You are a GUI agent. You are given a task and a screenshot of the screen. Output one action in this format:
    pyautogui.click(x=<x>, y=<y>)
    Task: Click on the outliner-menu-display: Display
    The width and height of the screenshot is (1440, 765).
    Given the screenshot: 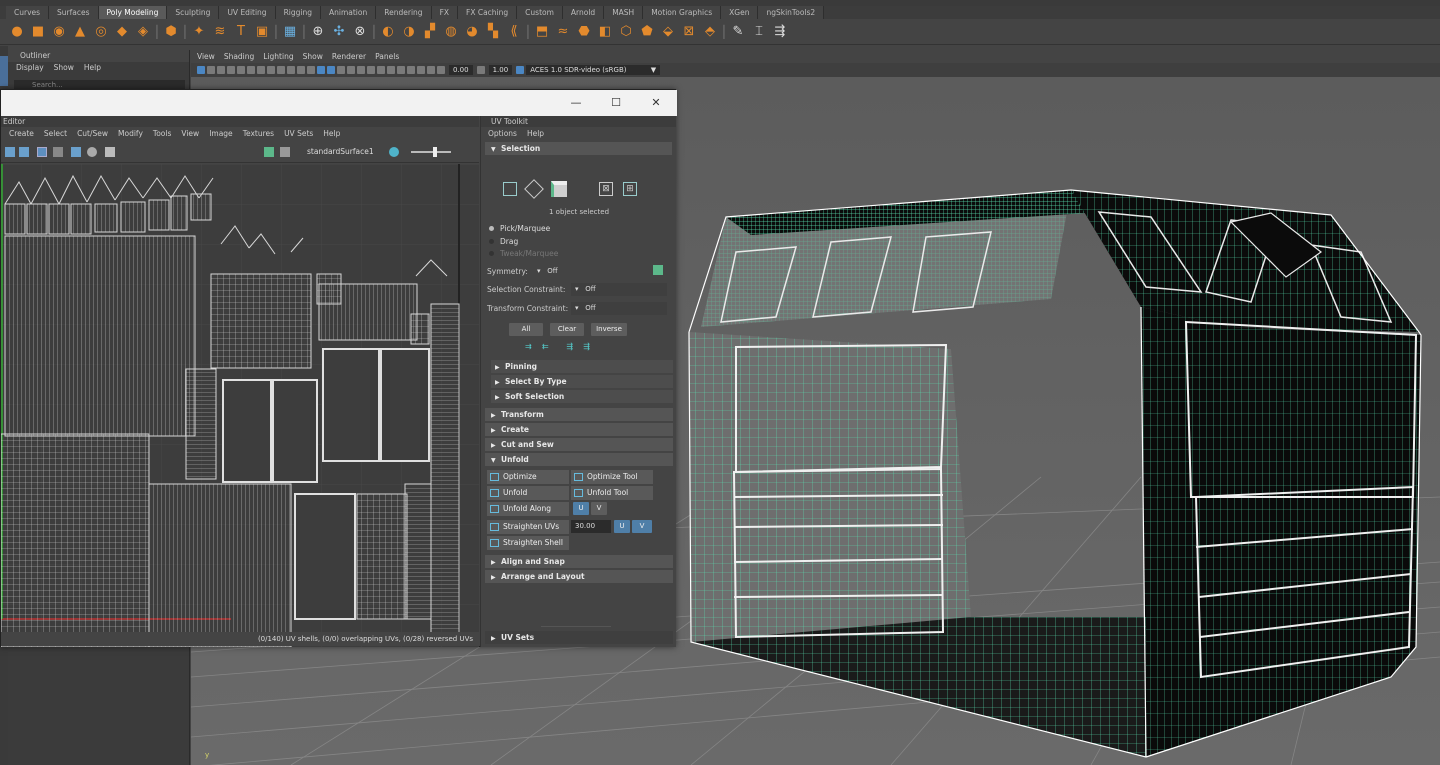 What is the action you would take?
    pyautogui.click(x=30, y=68)
    